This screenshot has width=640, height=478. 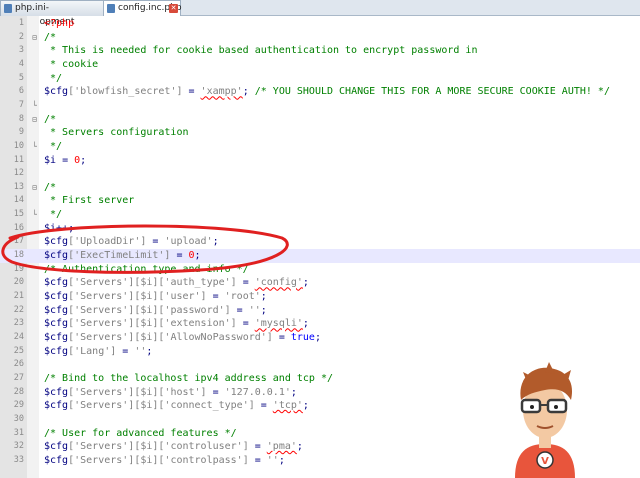 I want to click on code-line: 19 /* Authentication type and info */, so click(x=320, y=270).